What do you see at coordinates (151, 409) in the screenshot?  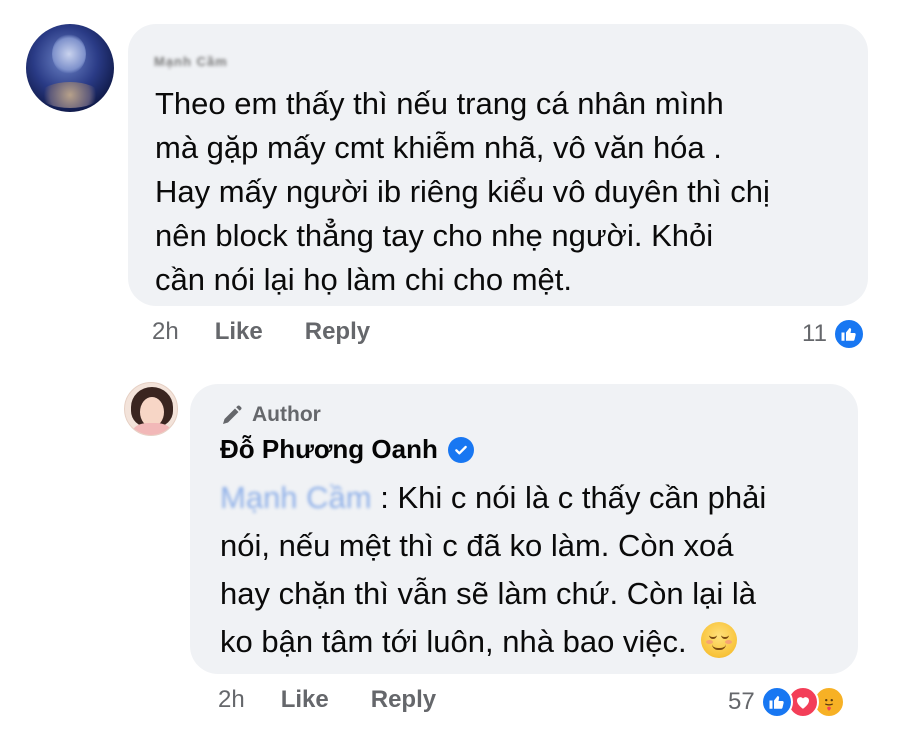 I see `author-avatar` at bounding box center [151, 409].